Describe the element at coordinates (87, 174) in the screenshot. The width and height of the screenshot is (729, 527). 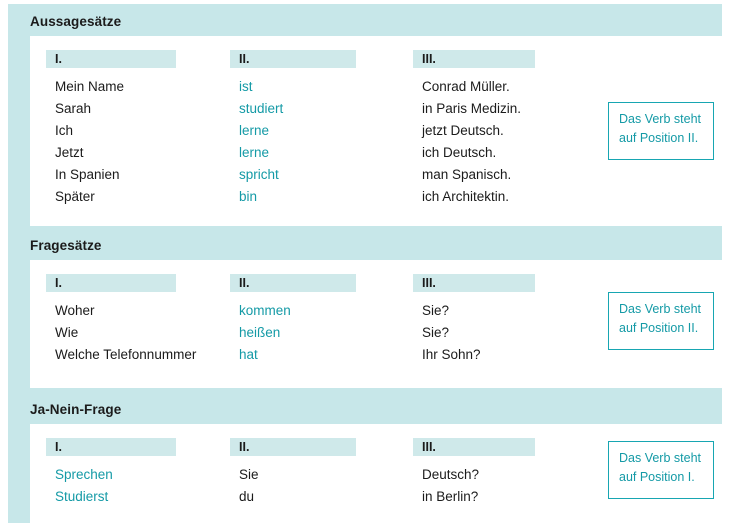
I see `cell-row5-c1: In Spanien` at that location.